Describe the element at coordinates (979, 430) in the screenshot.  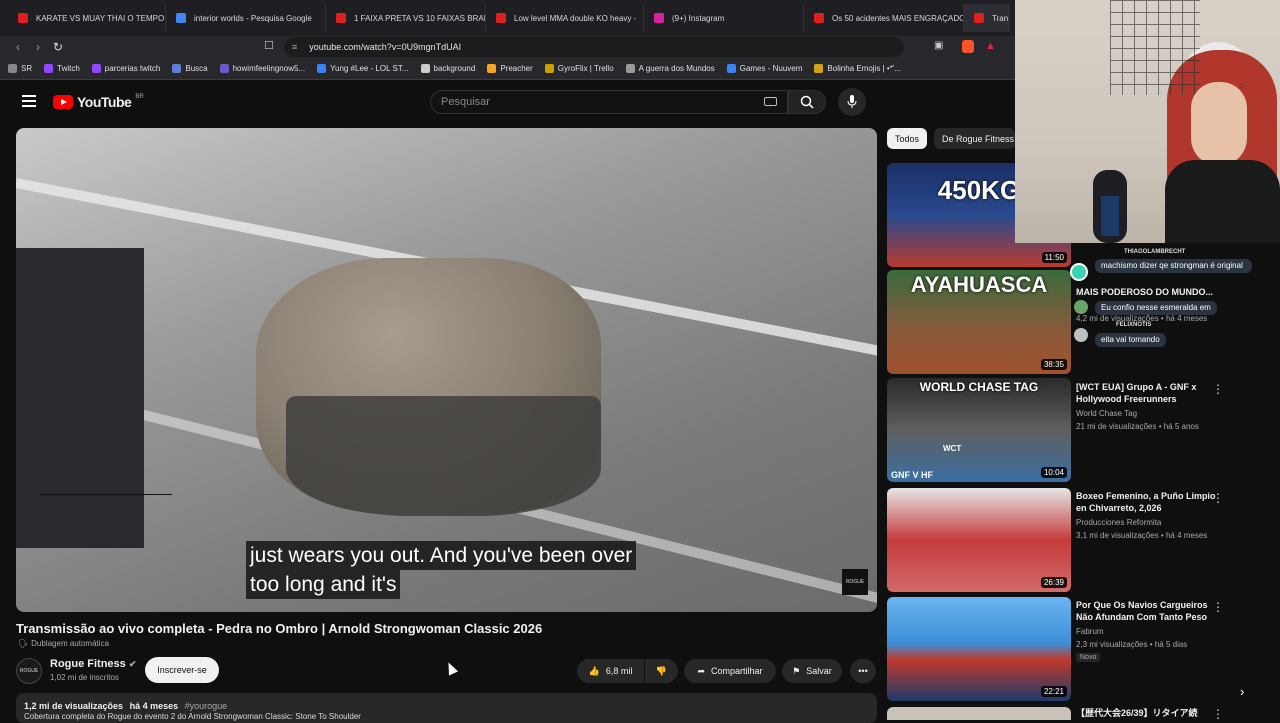
I see `recommended-thumbnail: WORLD CHASE TAG GNF V HF WCT 10:04` at that location.